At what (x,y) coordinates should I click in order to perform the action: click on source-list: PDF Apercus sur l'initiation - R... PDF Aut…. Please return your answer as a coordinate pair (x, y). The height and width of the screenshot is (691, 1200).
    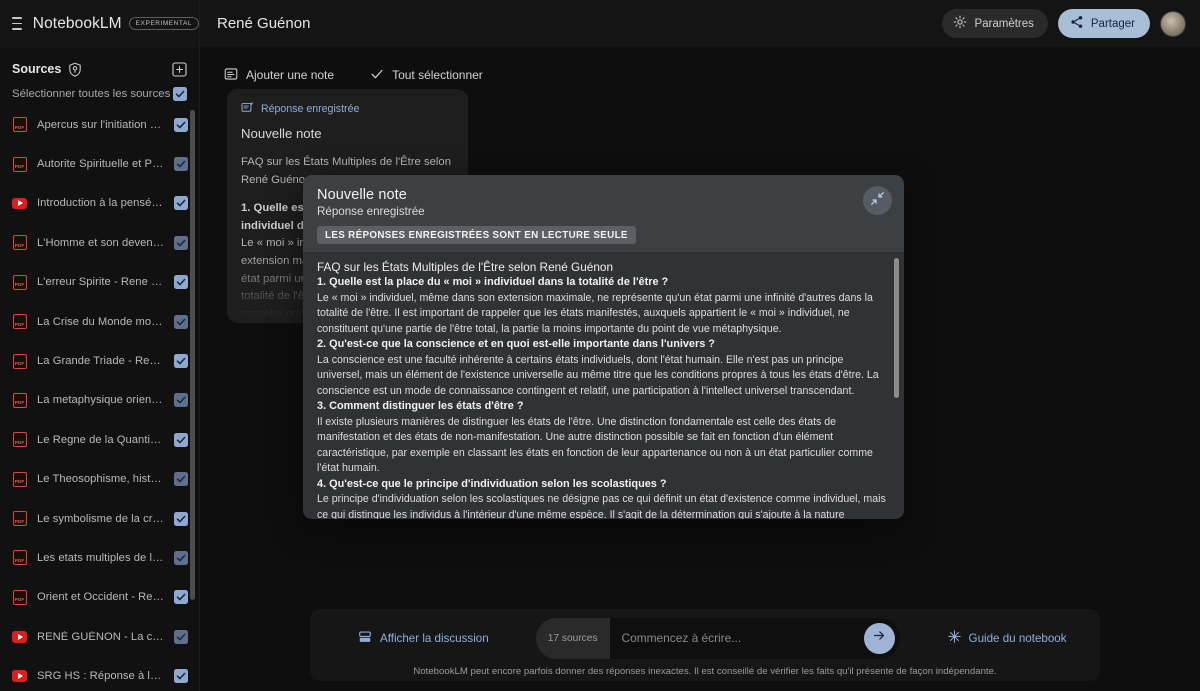
    Looking at the image, I should click on (99, 398).